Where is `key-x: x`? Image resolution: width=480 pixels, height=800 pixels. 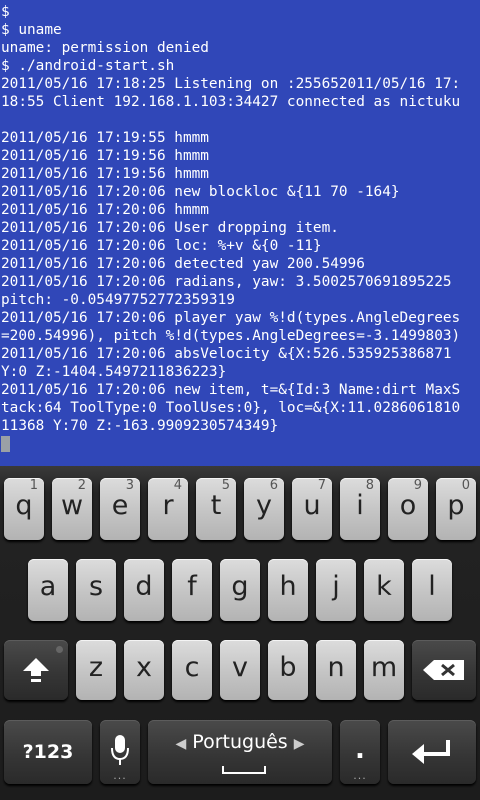
key-x: x is located at coordinates (144, 670).